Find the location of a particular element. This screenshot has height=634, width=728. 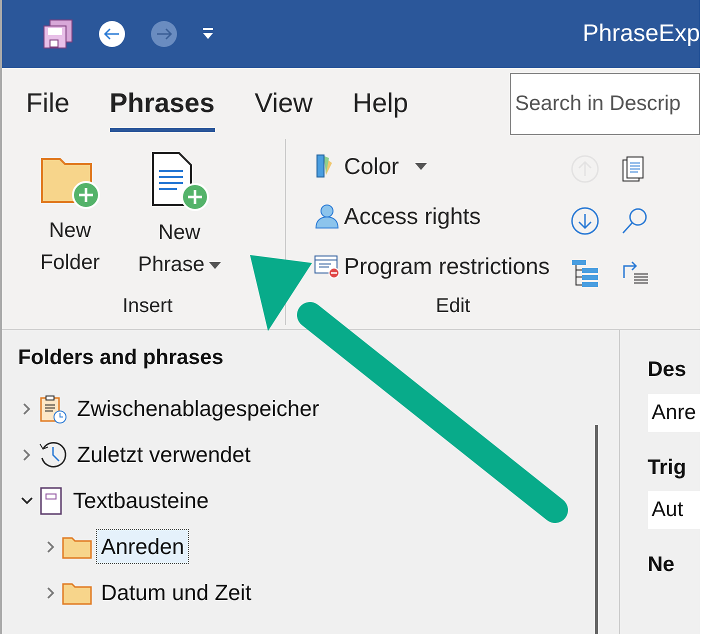

ribbon-tab: View is located at coordinates (283, 101).